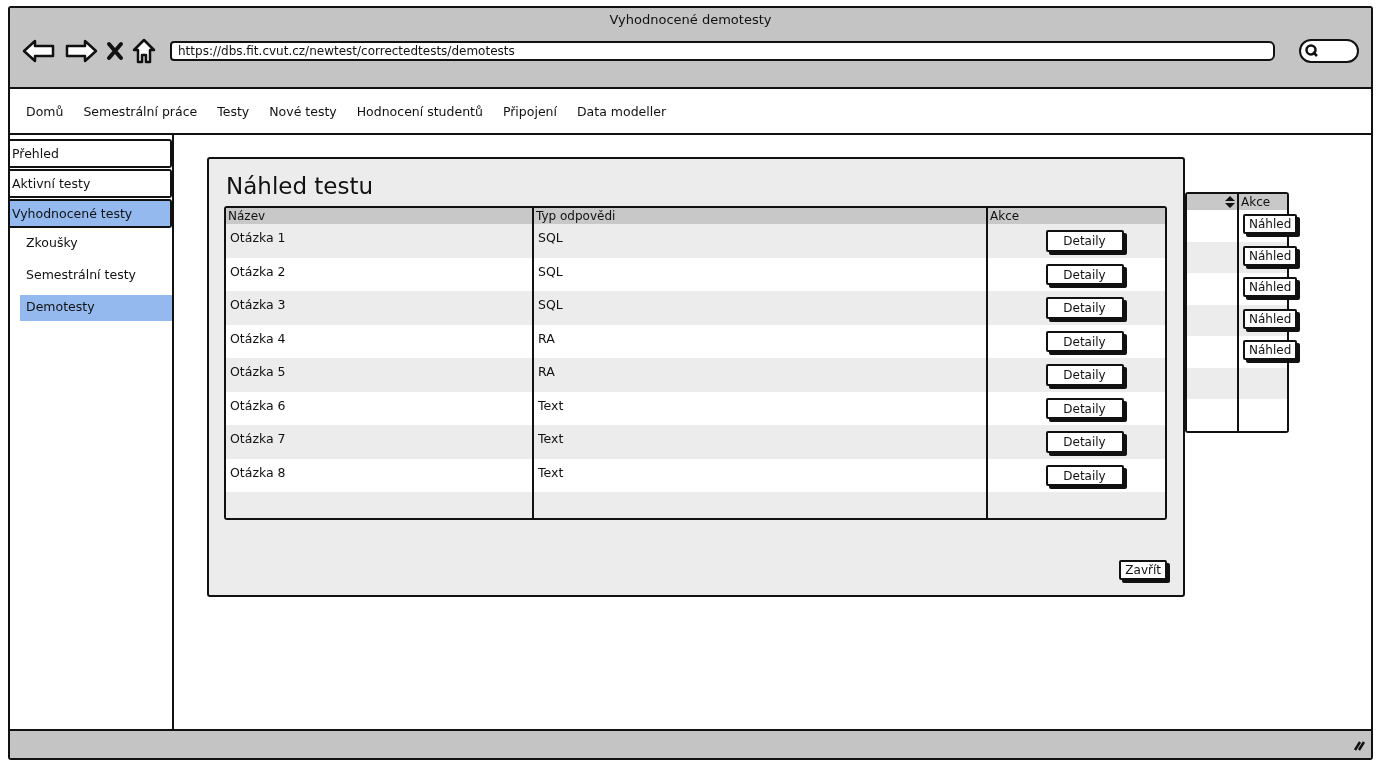 The width and height of the screenshot is (1381, 760). I want to click on nav-link: Nové testy, so click(303, 111).